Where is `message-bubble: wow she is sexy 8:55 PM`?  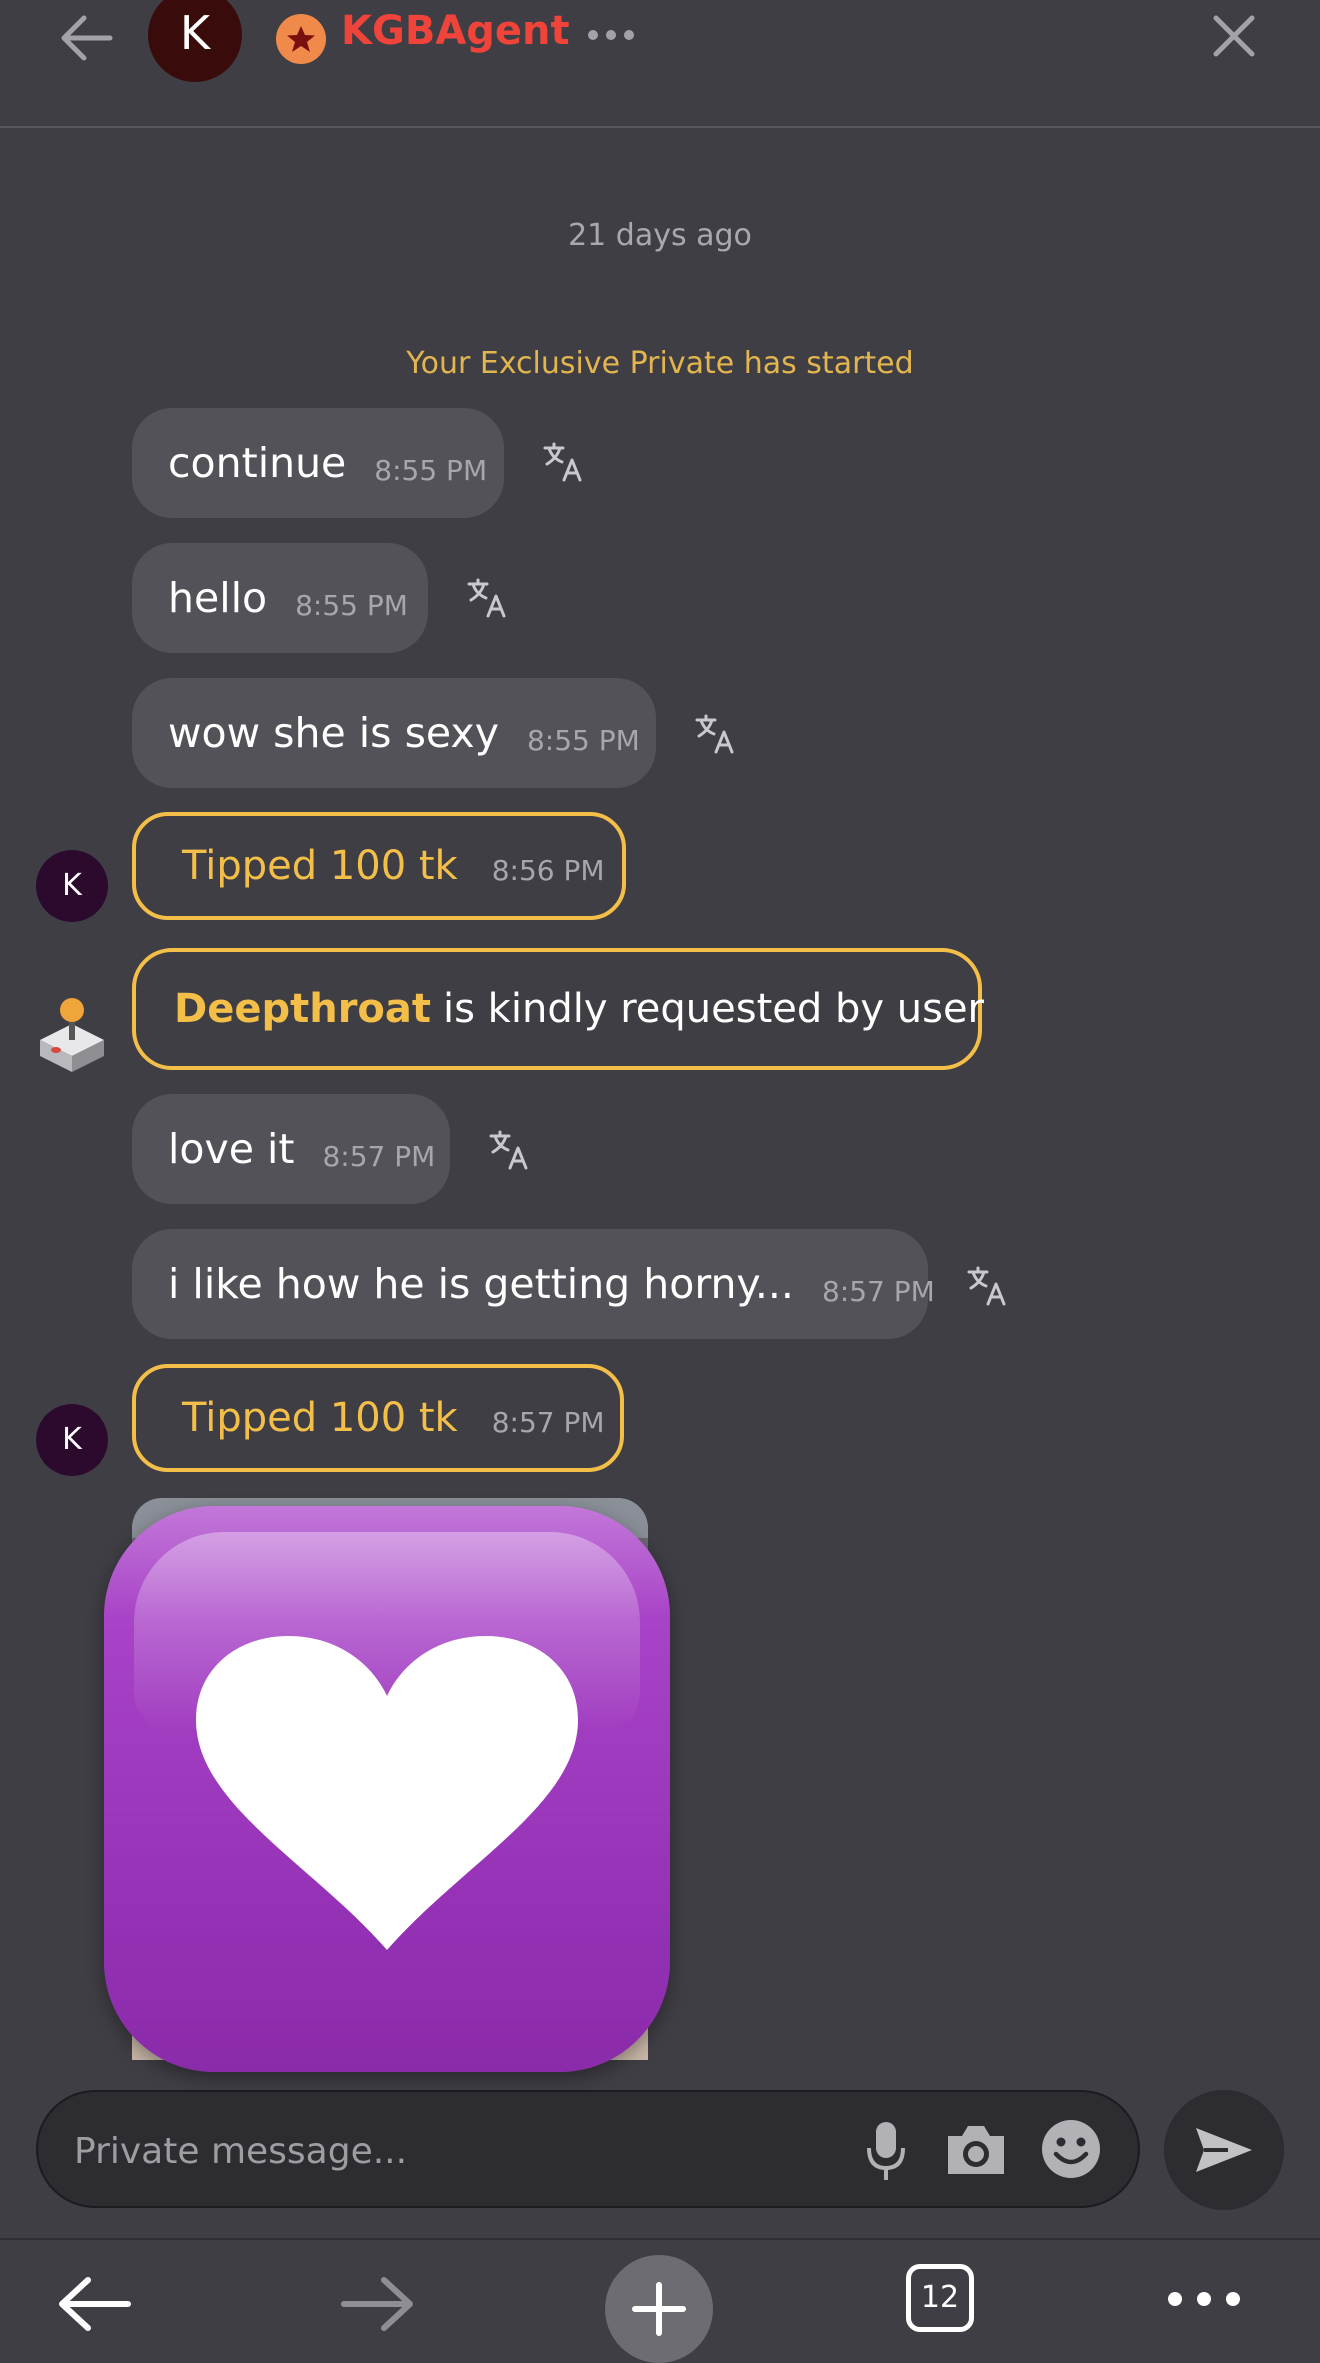
message-bubble: wow she is sexy 8:55 PM is located at coordinates (394, 733).